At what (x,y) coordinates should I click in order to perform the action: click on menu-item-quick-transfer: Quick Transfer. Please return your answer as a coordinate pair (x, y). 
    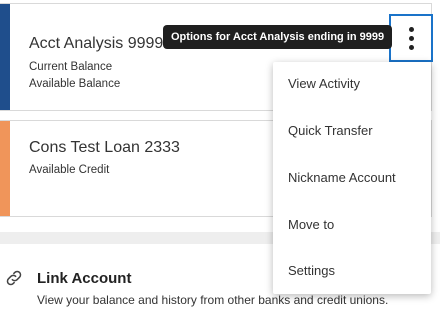
    Looking at the image, I should click on (352, 131).